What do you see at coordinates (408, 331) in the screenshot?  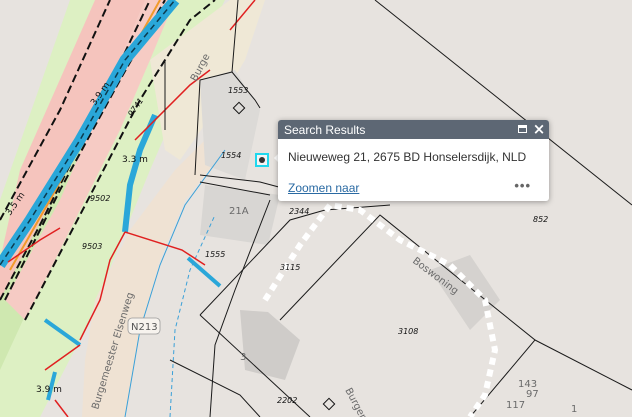 I see `parcel-label: 3108` at bounding box center [408, 331].